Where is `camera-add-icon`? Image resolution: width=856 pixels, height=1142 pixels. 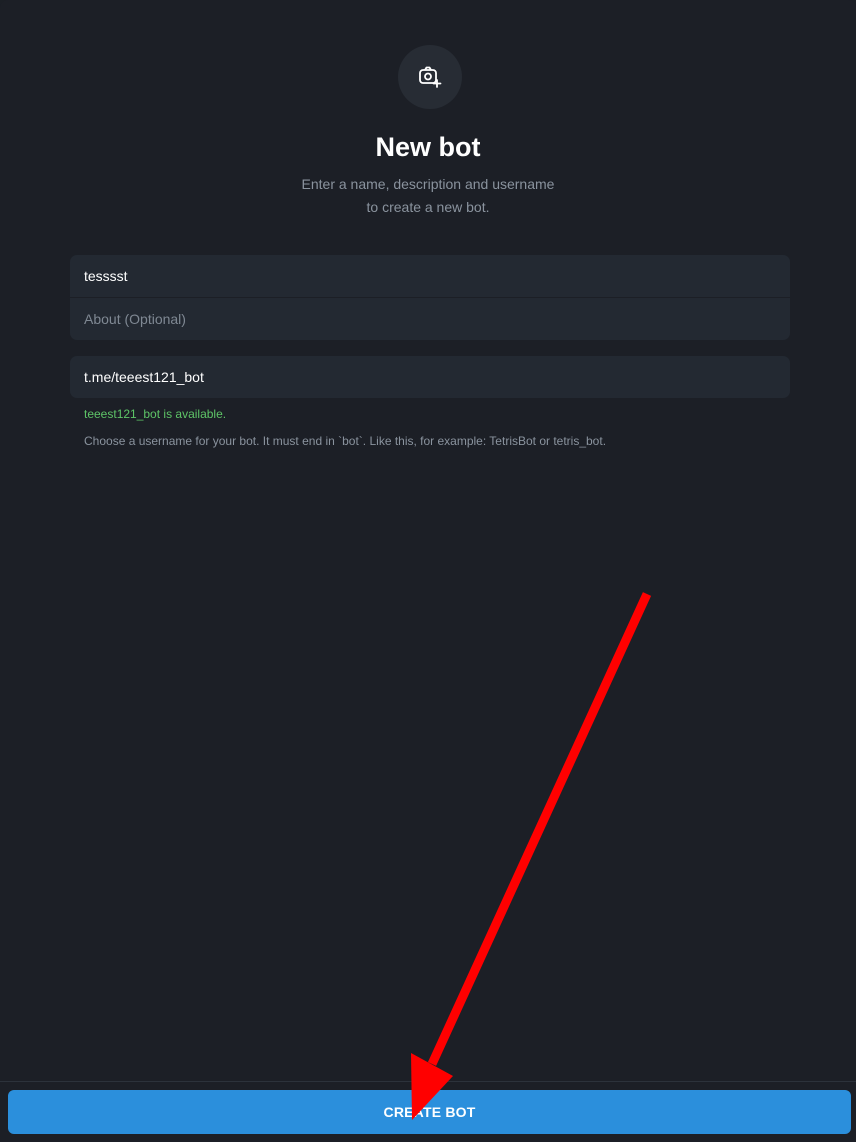
camera-add-icon is located at coordinates (430, 77).